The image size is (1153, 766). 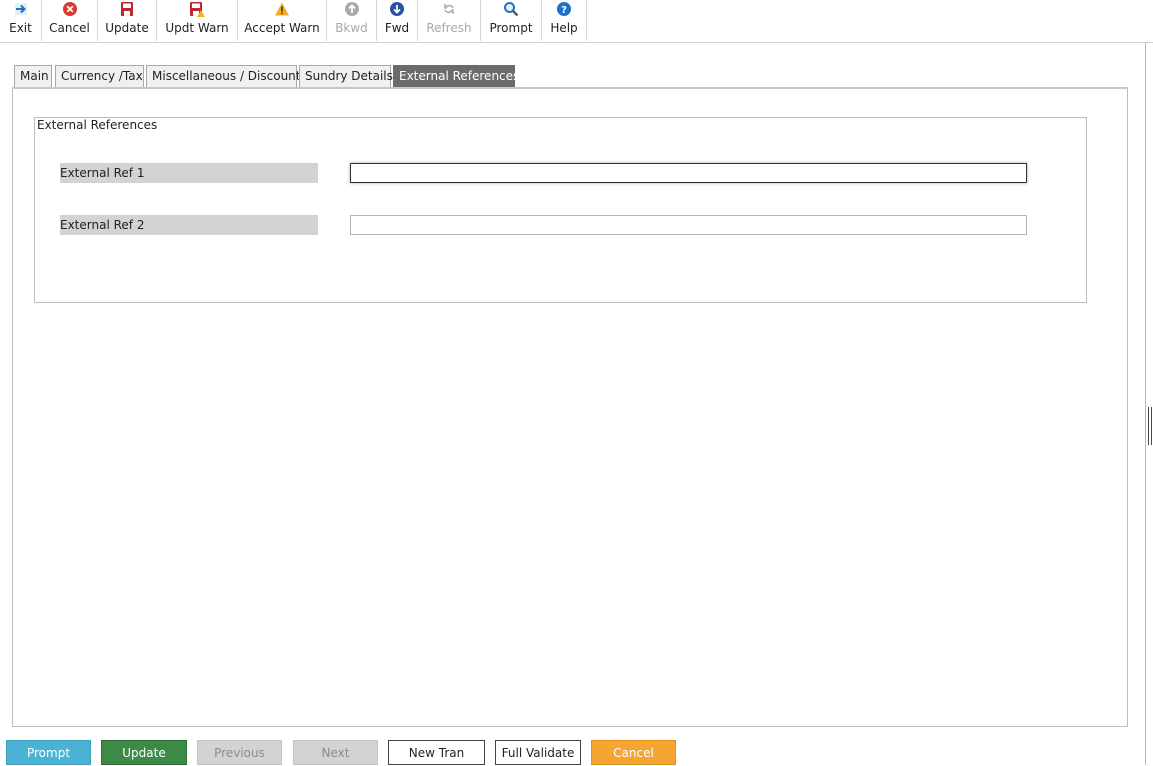 What do you see at coordinates (99, 76) in the screenshot?
I see `tab-currency-tax: Currency /Tax` at bounding box center [99, 76].